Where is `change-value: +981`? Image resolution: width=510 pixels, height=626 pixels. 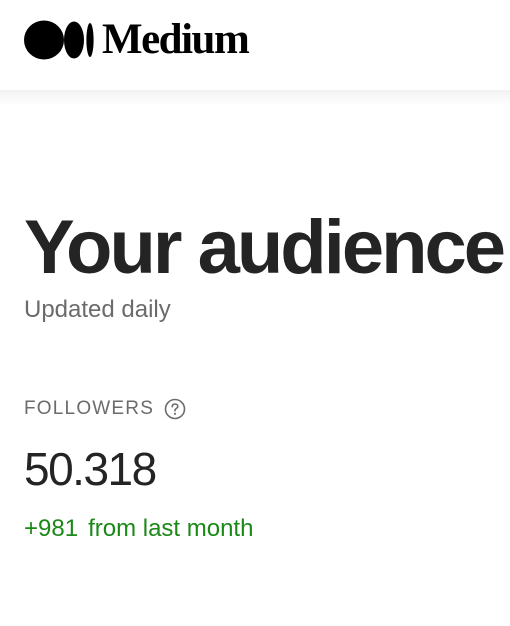 change-value: +981 is located at coordinates (51, 528).